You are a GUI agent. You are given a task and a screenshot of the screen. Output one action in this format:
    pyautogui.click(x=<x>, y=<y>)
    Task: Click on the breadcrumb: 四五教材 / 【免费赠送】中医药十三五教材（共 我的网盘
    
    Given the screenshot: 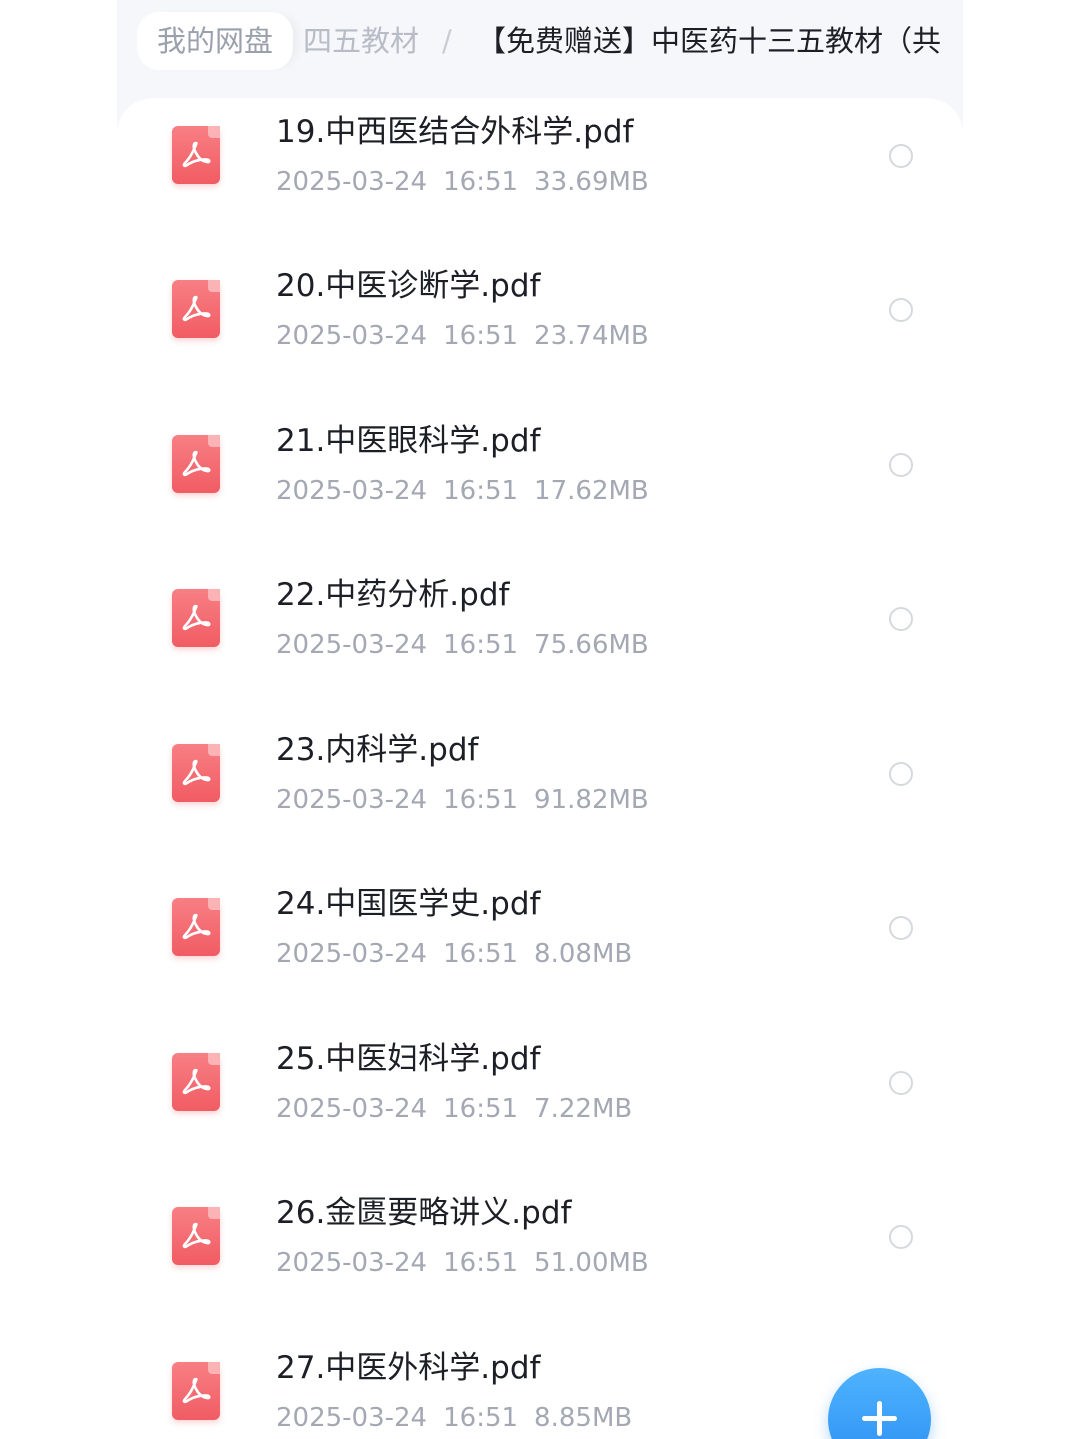 What is the action you would take?
    pyautogui.click(x=540, y=49)
    